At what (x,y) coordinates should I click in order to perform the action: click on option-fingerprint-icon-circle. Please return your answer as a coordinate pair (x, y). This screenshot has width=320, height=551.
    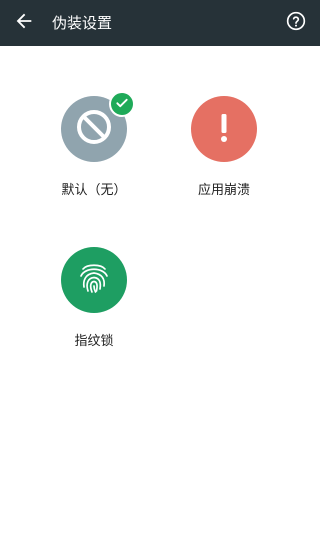
    Looking at the image, I should click on (94, 280).